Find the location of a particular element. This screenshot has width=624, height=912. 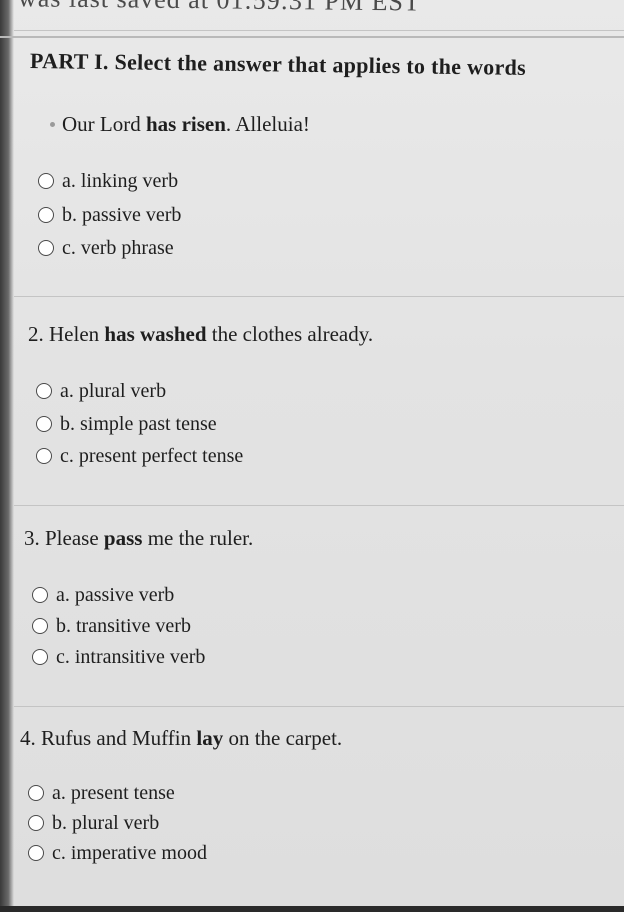

question-1-option-b: b. passive verb is located at coordinates (109, 215).